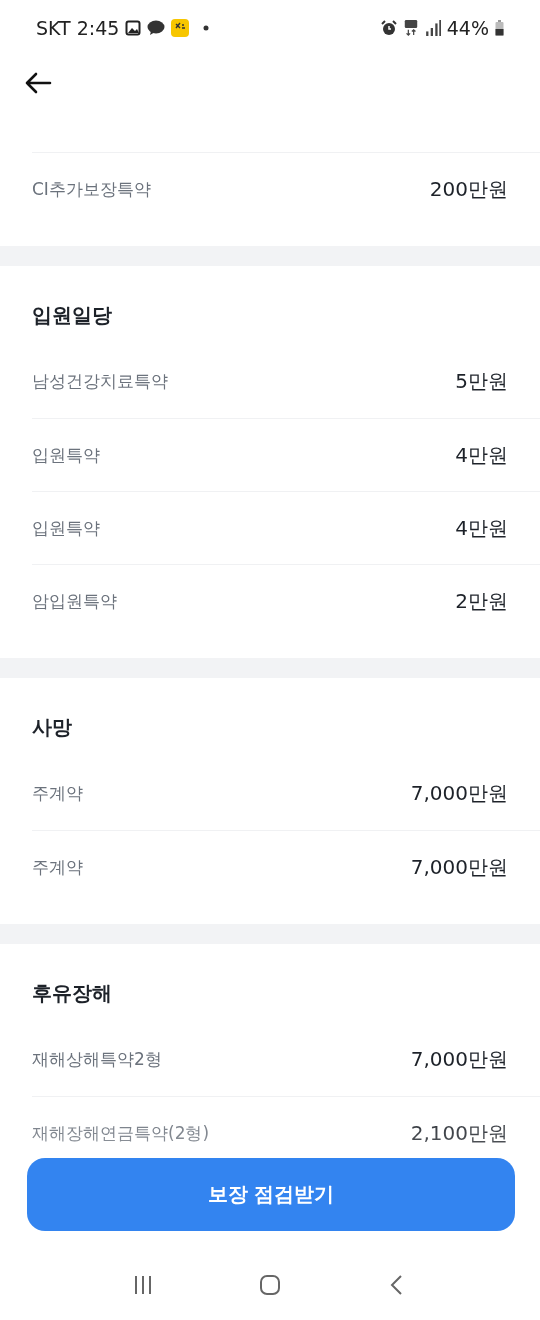  What do you see at coordinates (481, 381) in the screenshot?
I see `coverage-amount: 5만원` at bounding box center [481, 381].